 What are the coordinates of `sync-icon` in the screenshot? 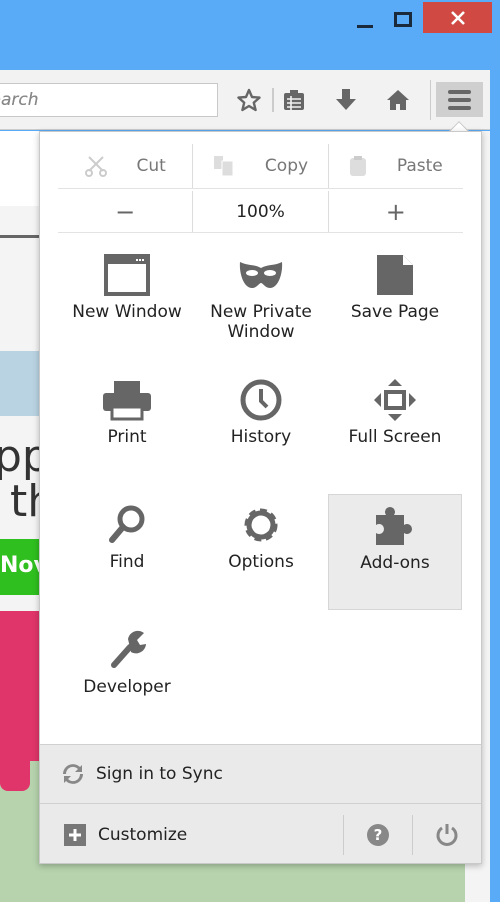 It's located at (73, 774).